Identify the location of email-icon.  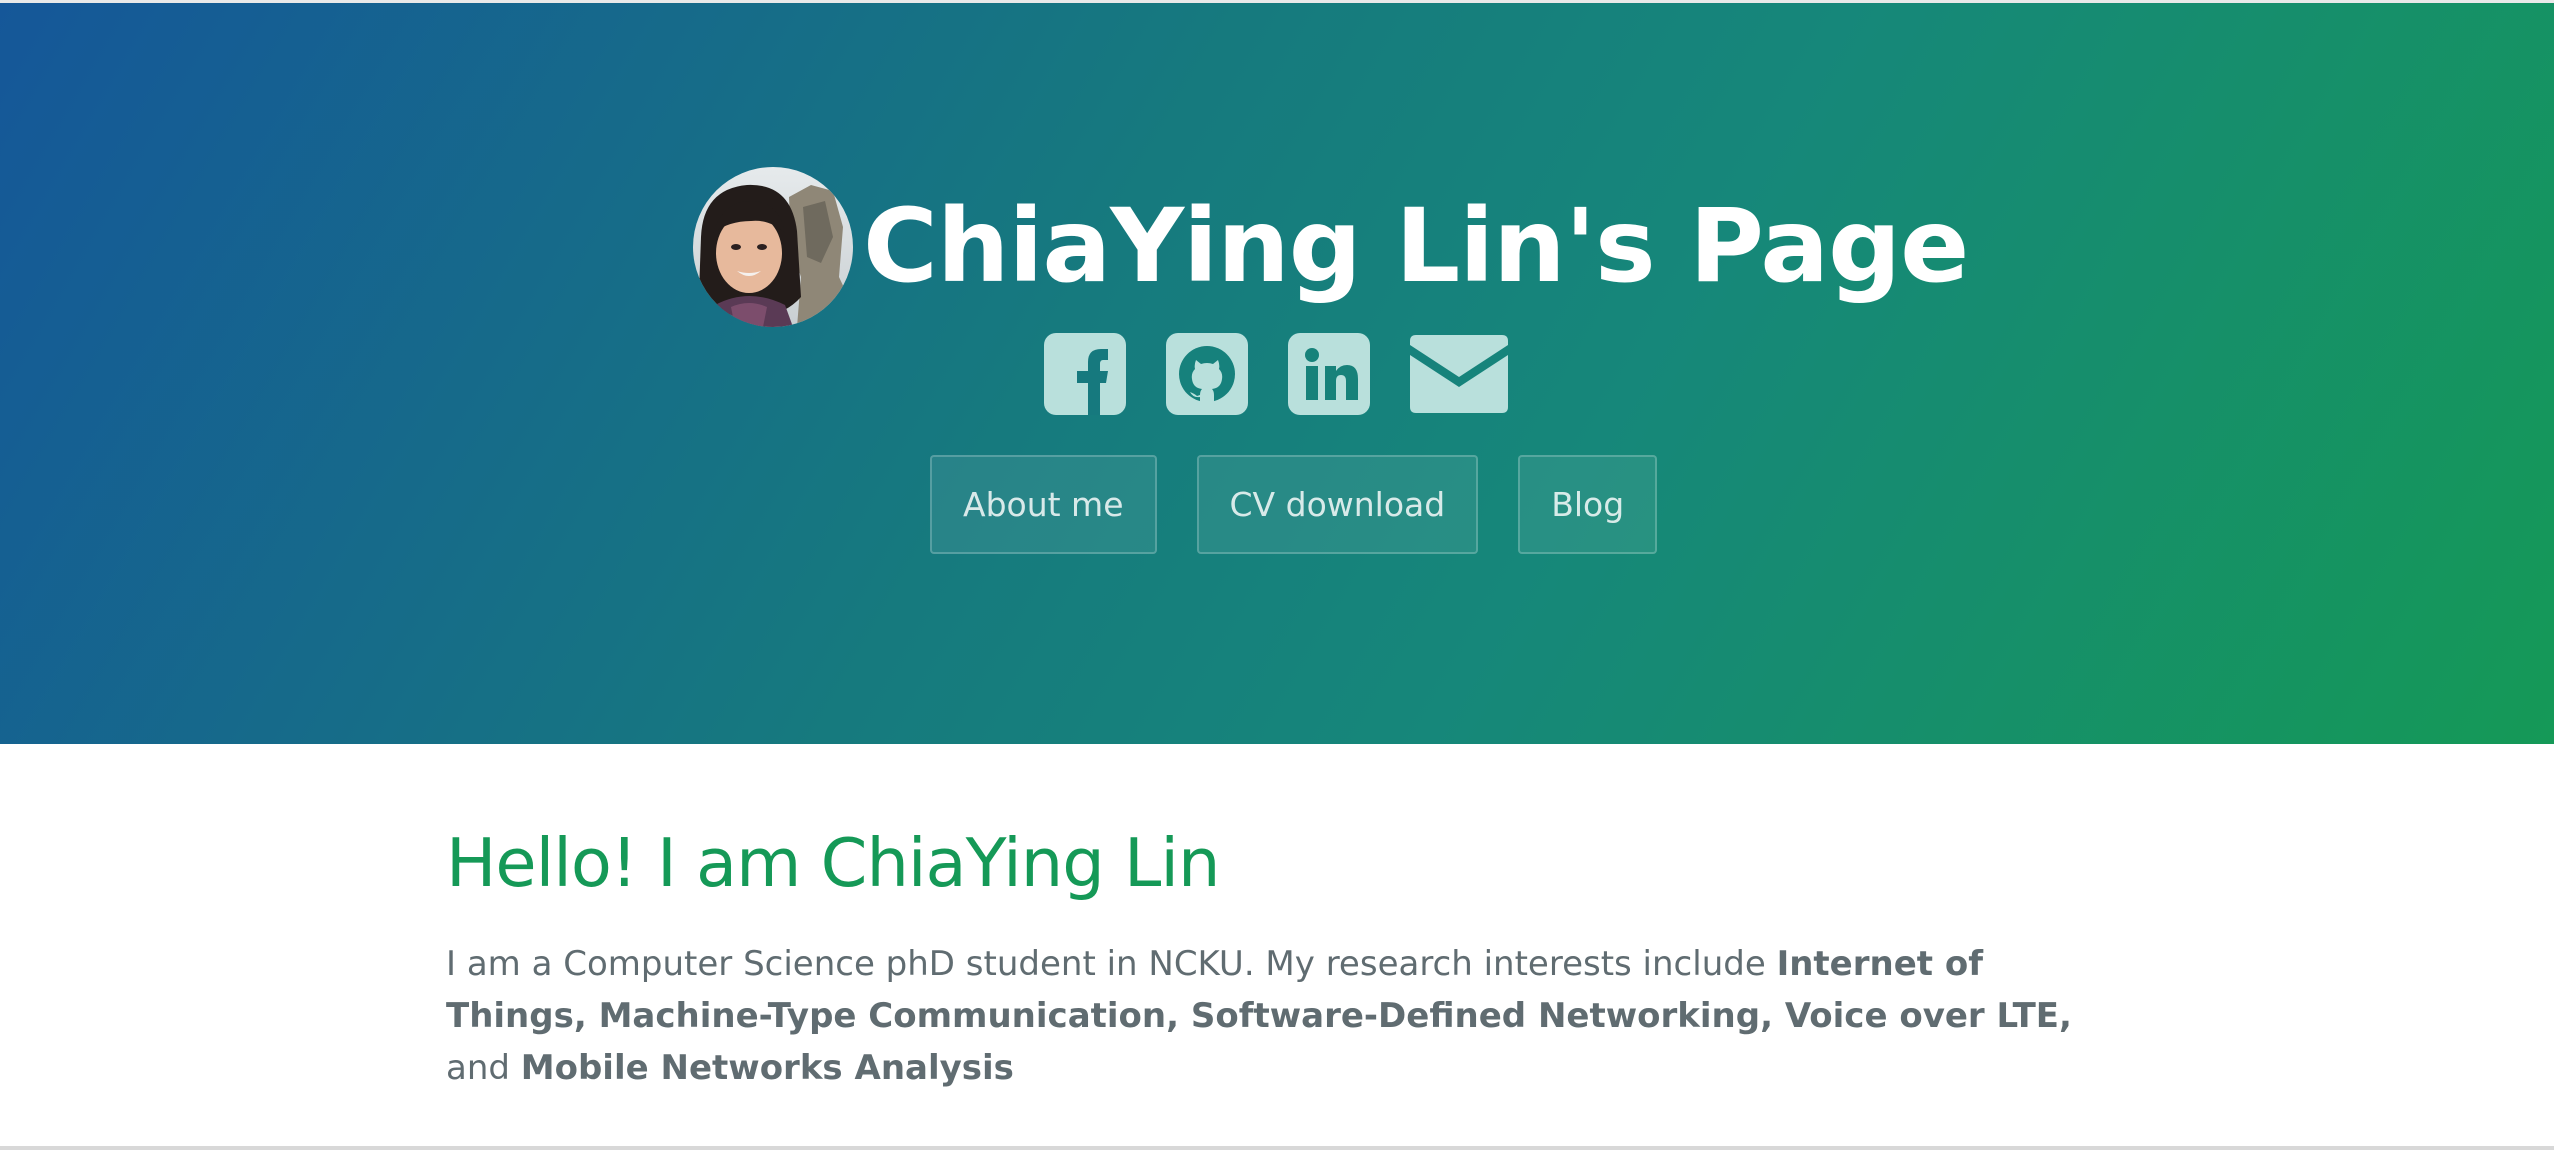
(1459, 374).